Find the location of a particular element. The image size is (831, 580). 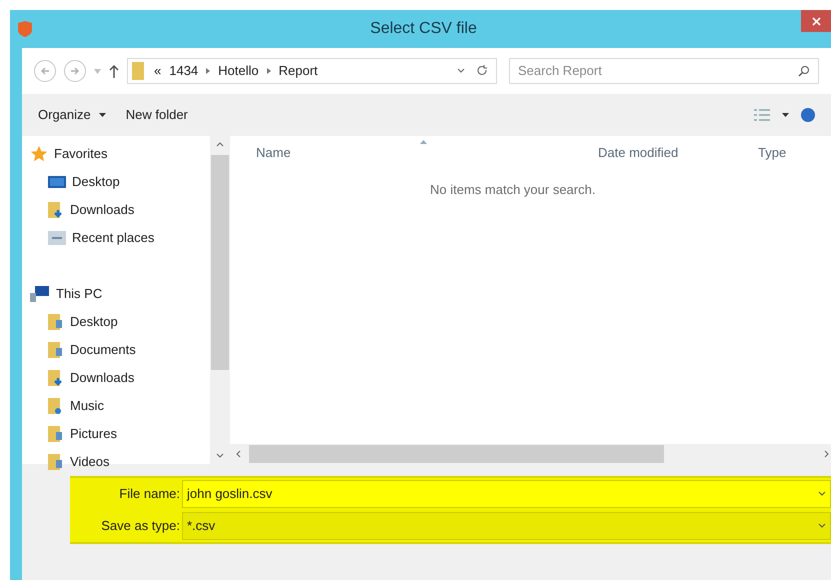

new-folder-button: New folder is located at coordinates (157, 115).